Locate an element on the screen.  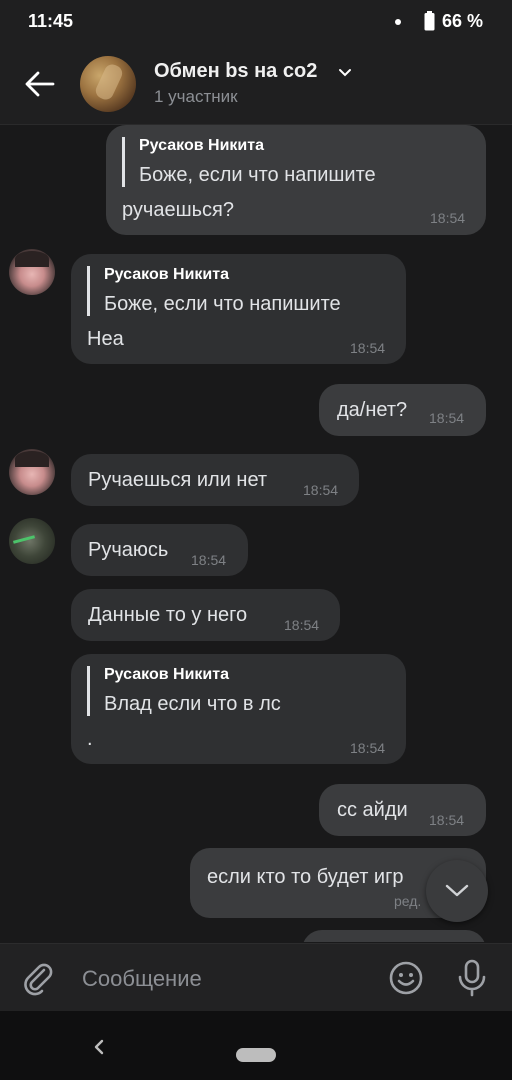
scroll-to-bottom-button is located at coordinates (457, 891).